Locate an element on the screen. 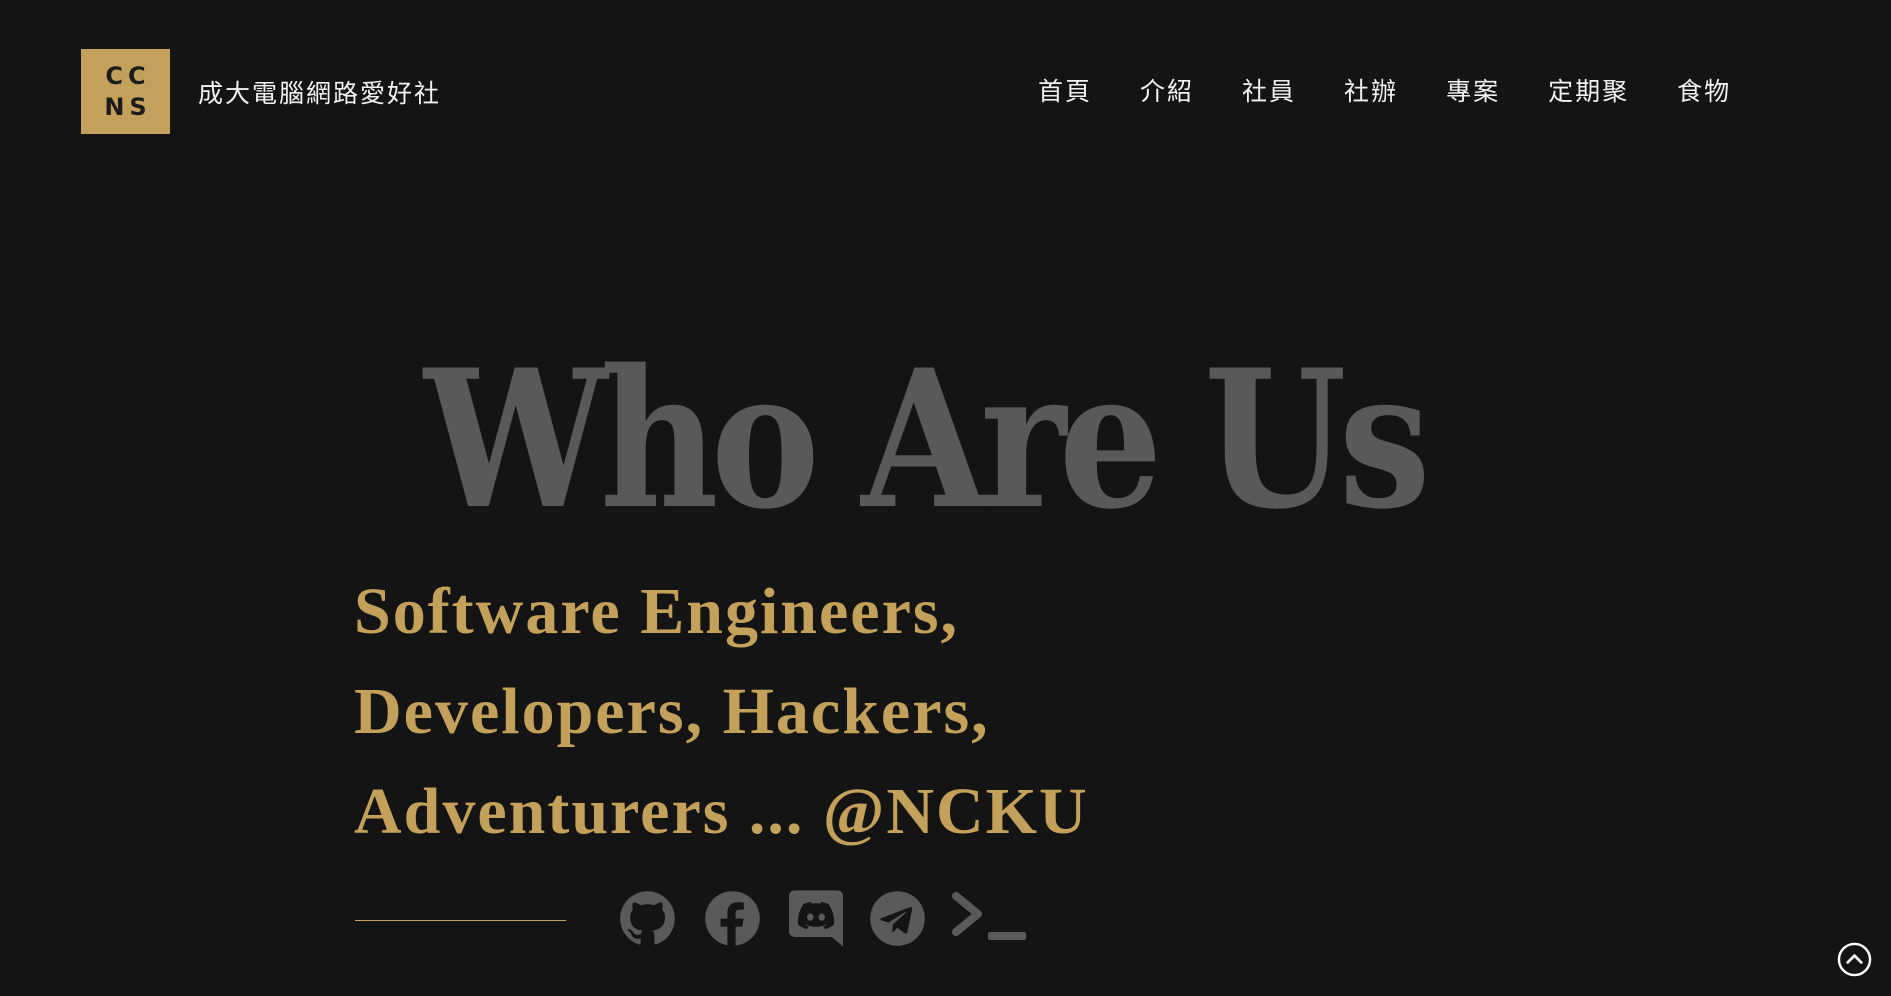 The width and height of the screenshot is (1891, 996). discord-link is located at coordinates (816, 918).